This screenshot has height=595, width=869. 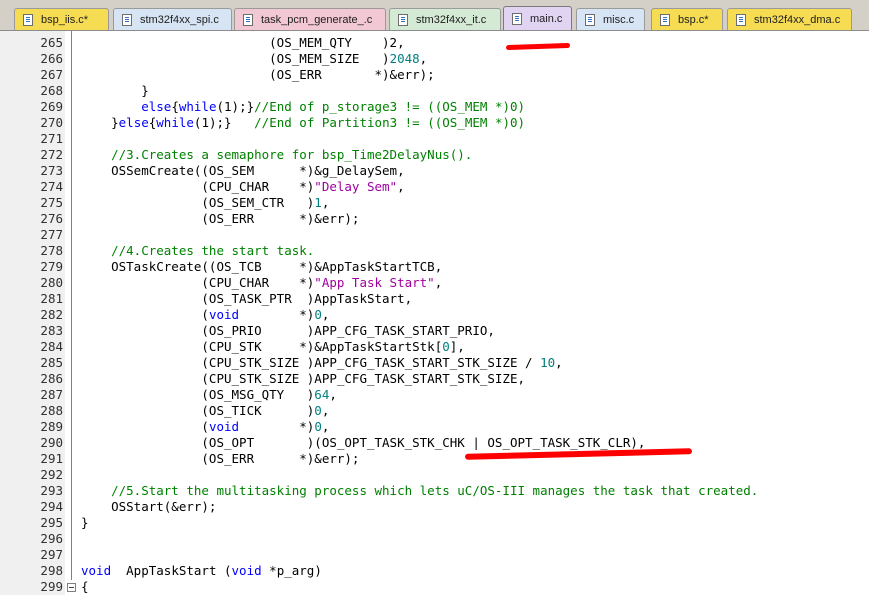 I want to click on code-line: 298 void AppTaskStart (void *p_arg), so click(x=434, y=571).